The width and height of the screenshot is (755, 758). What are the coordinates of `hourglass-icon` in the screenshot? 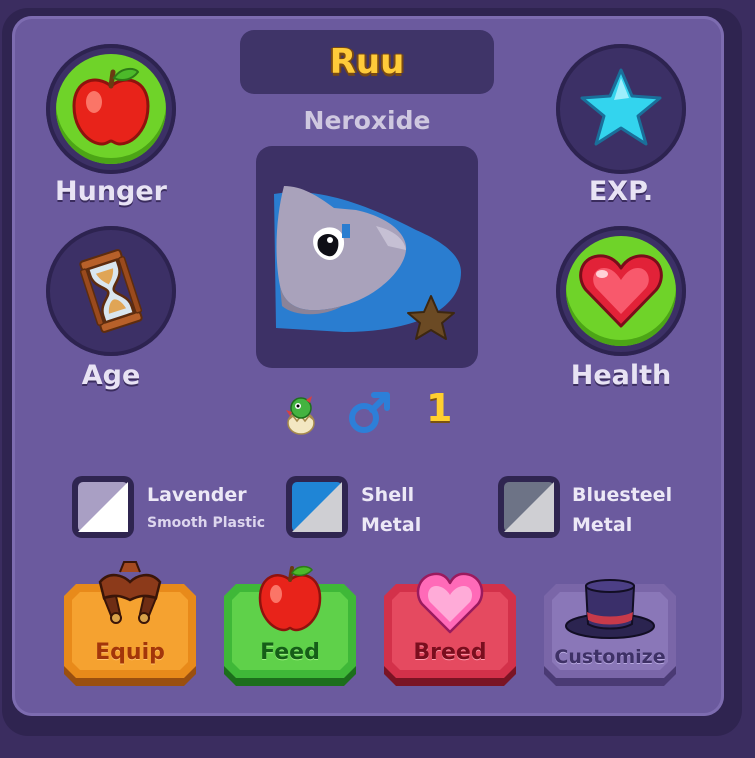 It's located at (111, 291).